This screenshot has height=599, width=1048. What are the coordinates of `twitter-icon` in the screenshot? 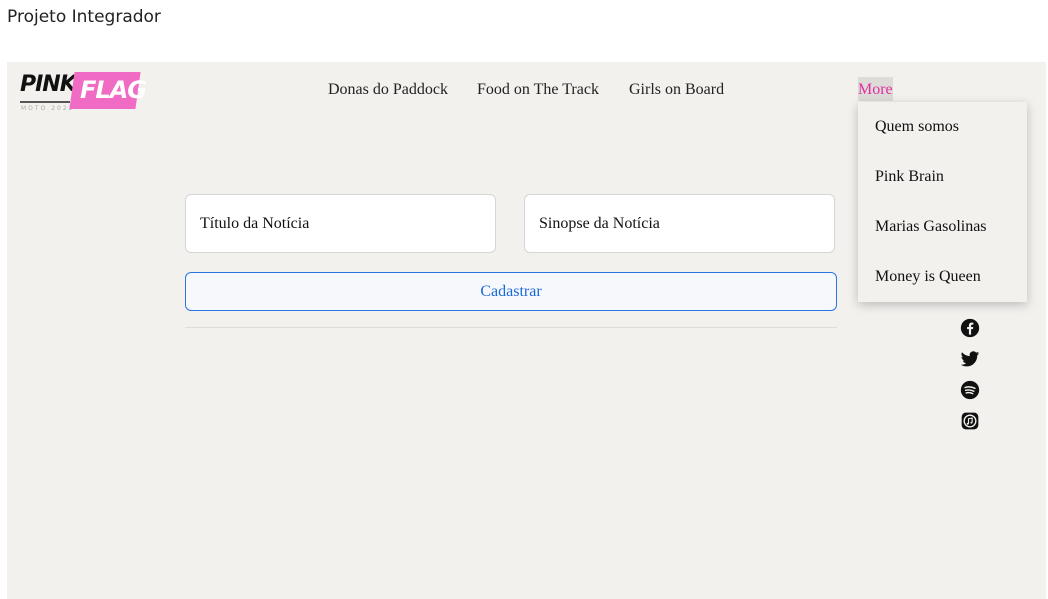 It's located at (970, 359).